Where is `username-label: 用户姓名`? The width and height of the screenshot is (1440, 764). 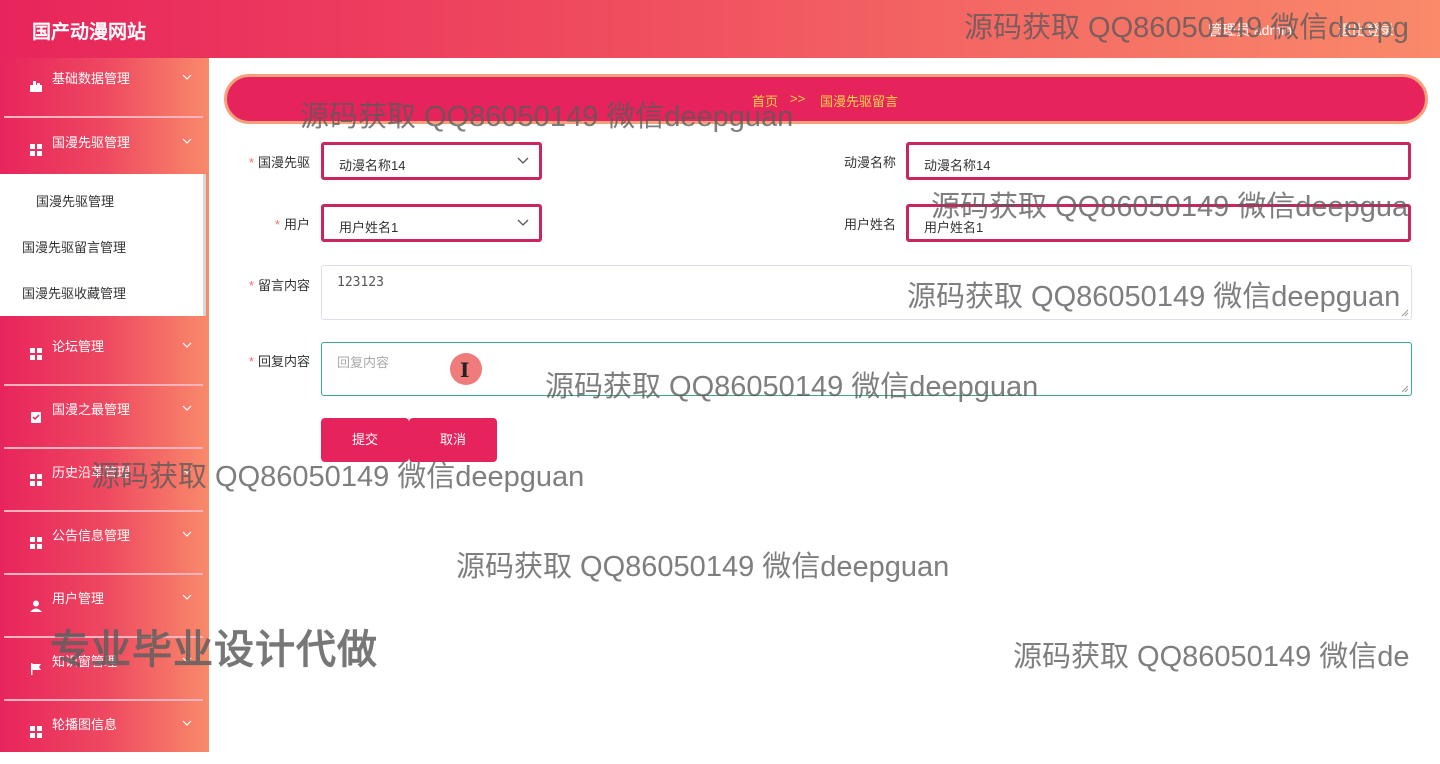 username-label: 用户姓名 is located at coordinates (869, 224).